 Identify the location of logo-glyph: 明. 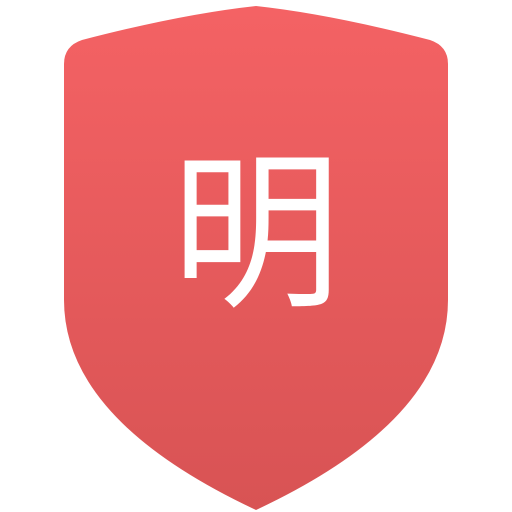
(255, 235).